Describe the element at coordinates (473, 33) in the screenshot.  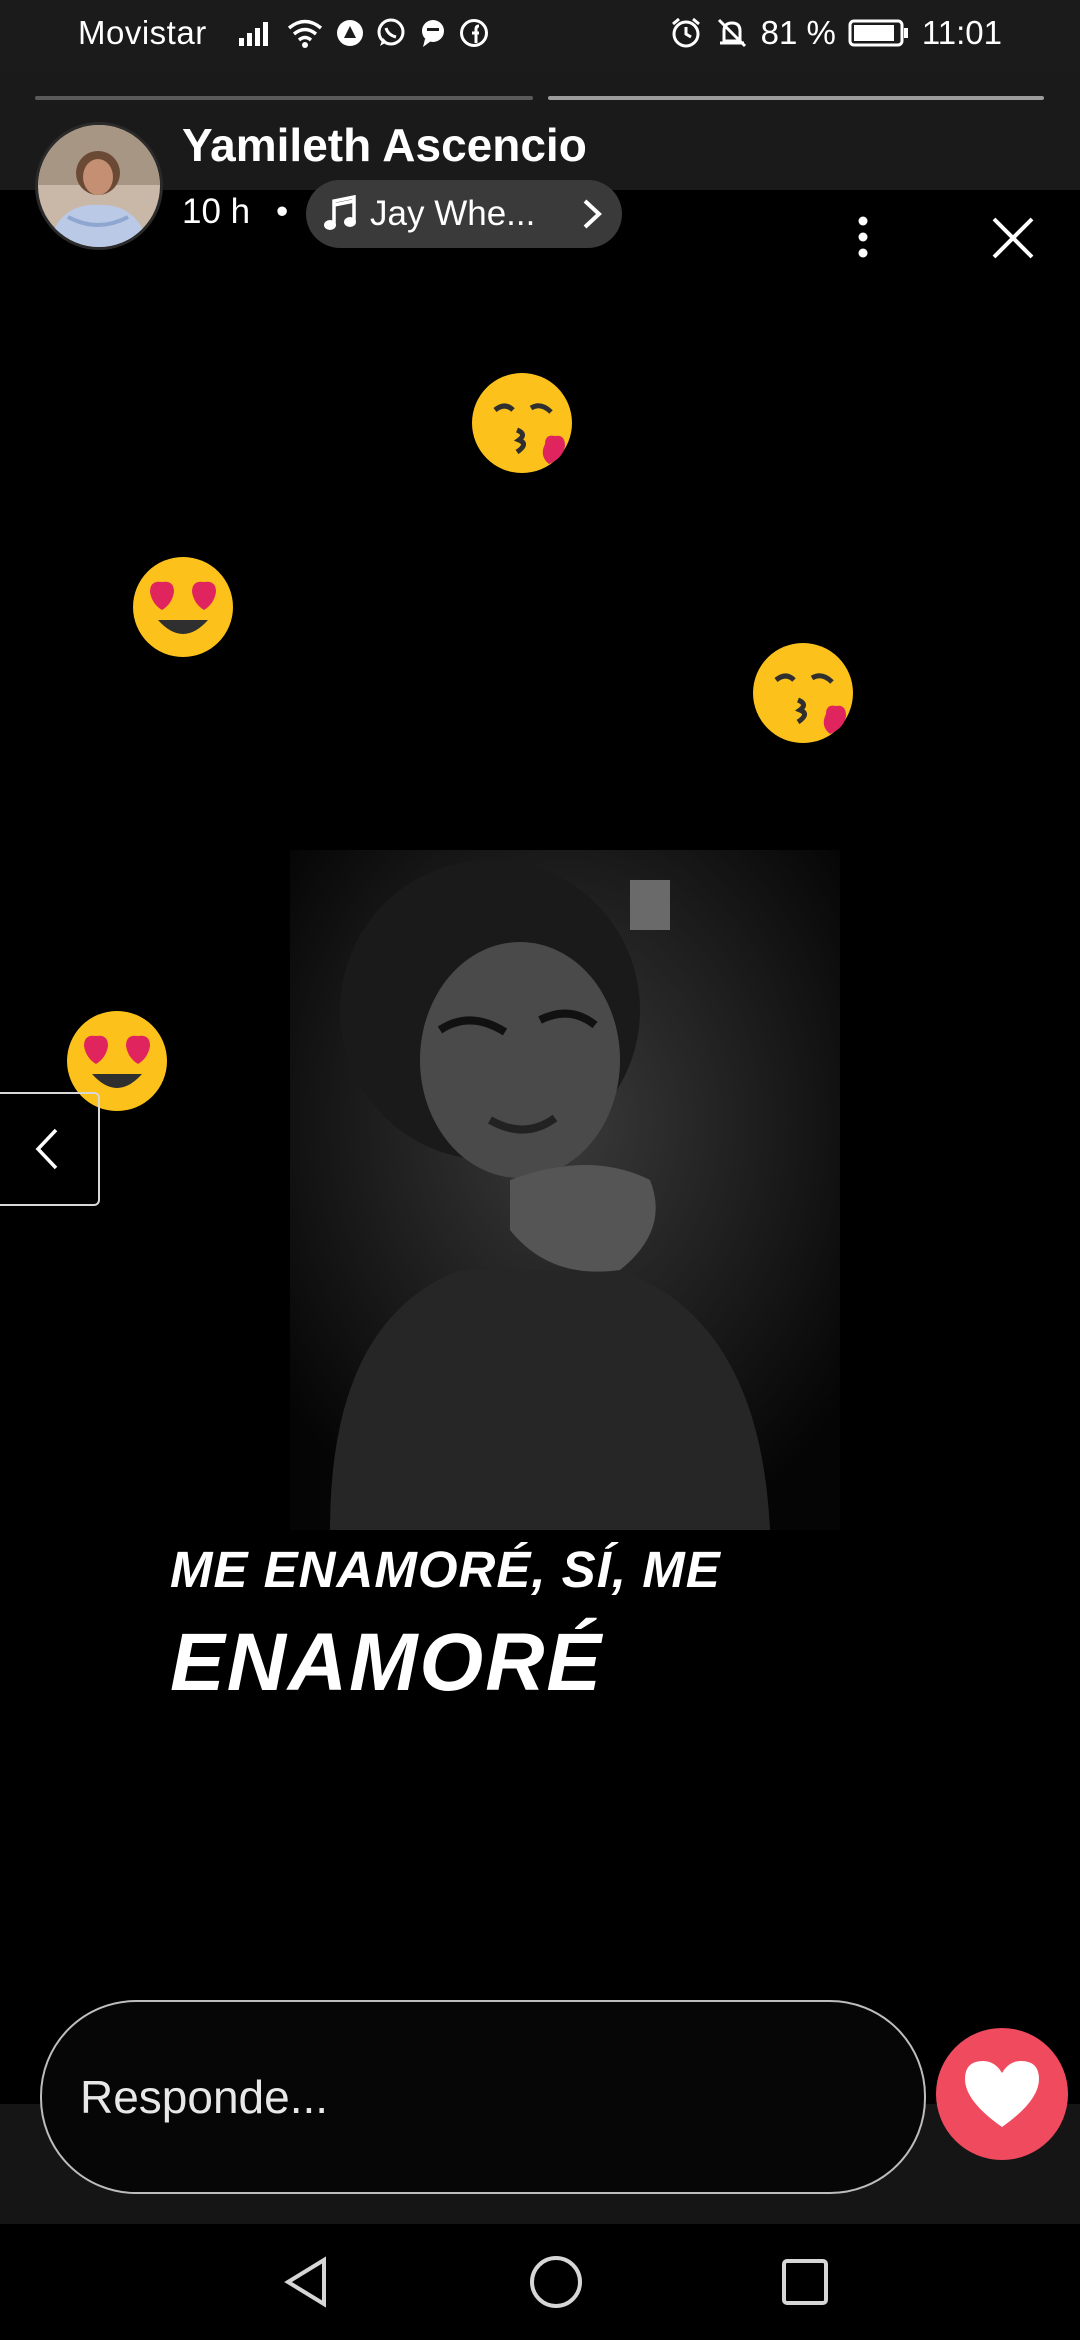
I see `facebook-icon` at that location.